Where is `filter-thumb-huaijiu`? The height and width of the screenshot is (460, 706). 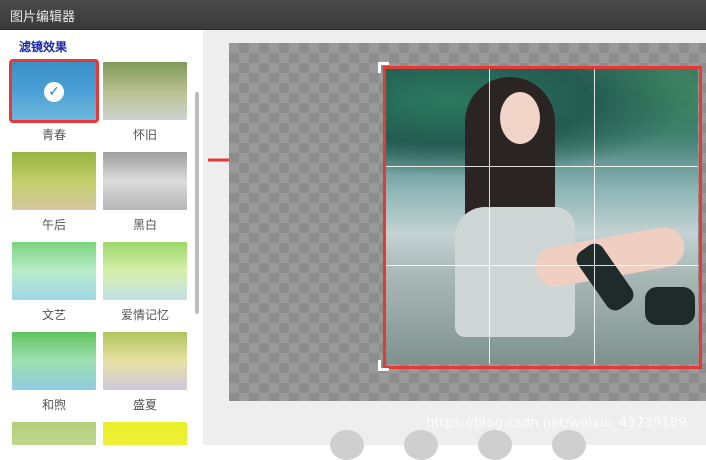
filter-thumb-huaijiu is located at coordinates (145, 91).